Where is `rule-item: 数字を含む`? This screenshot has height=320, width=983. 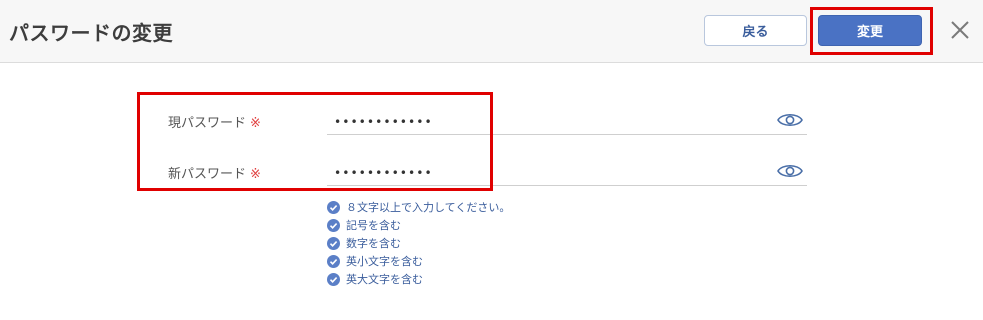 rule-item: 数字を含む is located at coordinates (418, 243).